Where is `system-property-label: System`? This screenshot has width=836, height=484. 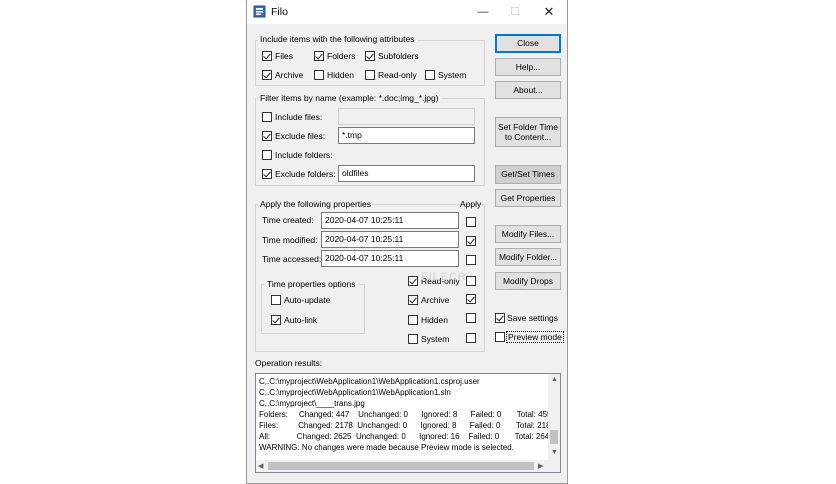
system-property-label: System is located at coordinates (435, 339).